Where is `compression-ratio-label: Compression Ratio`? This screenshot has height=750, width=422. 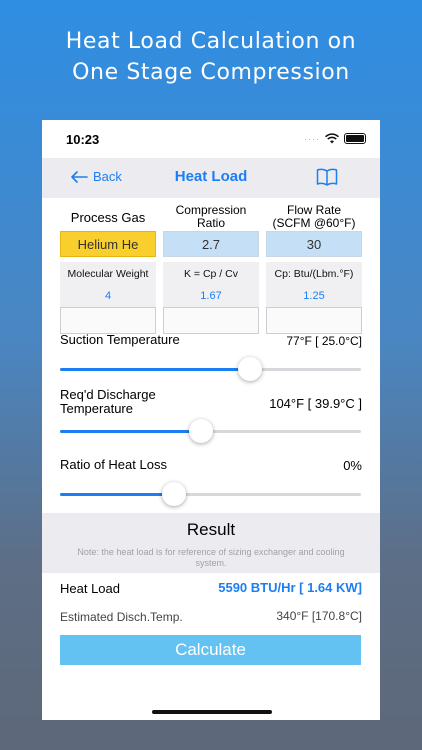
compression-ratio-label: Compression Ratio is located at coordinates (211, 217).